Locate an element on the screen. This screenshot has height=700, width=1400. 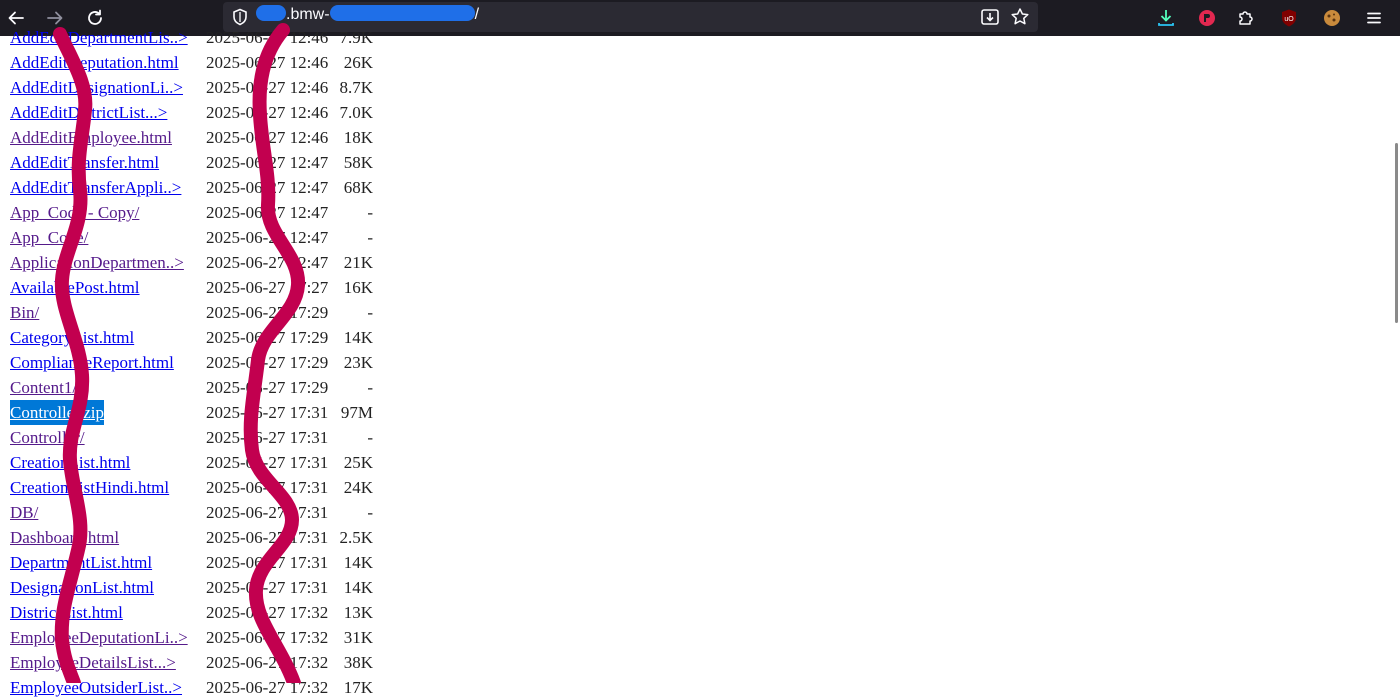
extension-button is located at coordinates (1207, 18).